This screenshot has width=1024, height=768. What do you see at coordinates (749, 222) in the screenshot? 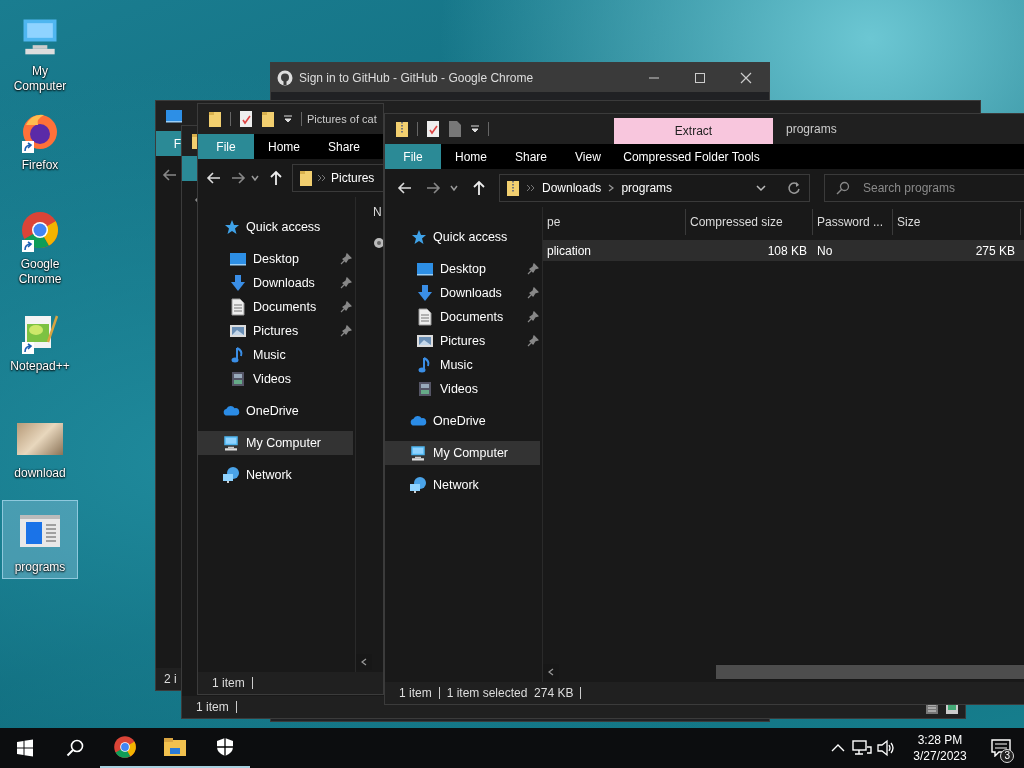
I see `column-header: Compressed size` at bounding box center [749, 222].